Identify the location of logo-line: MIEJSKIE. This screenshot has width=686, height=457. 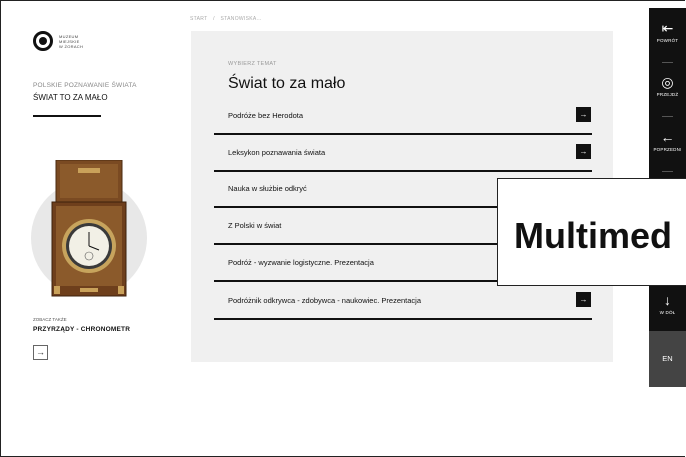
(69, 41).